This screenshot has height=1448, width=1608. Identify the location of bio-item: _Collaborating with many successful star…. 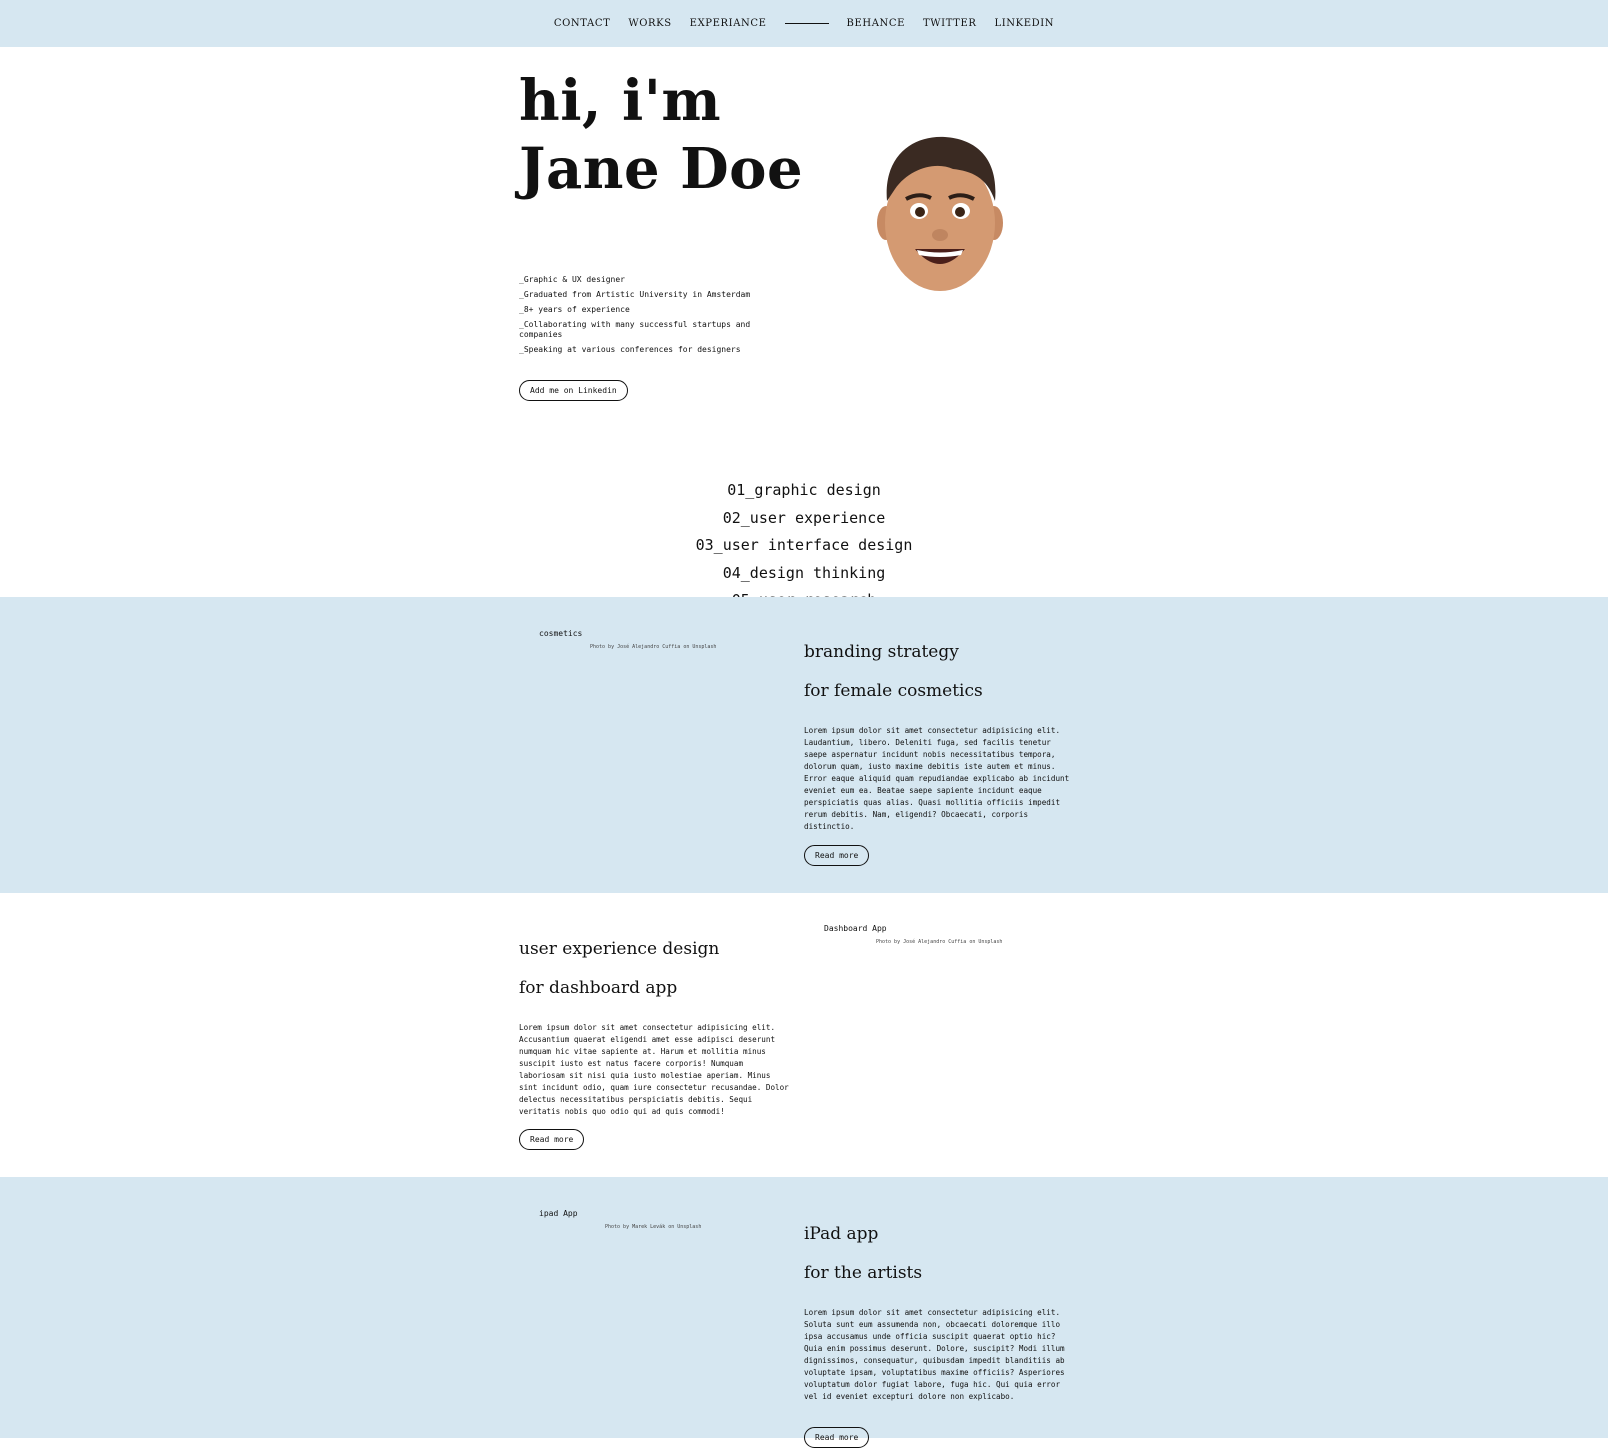
(635, 329).